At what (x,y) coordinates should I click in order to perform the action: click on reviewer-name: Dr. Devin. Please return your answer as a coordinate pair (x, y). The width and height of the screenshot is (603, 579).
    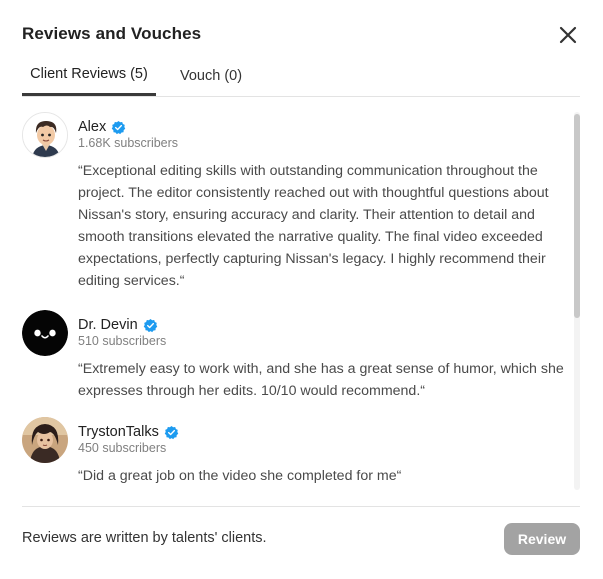
    Looking at the image, I should click on (108, 325).